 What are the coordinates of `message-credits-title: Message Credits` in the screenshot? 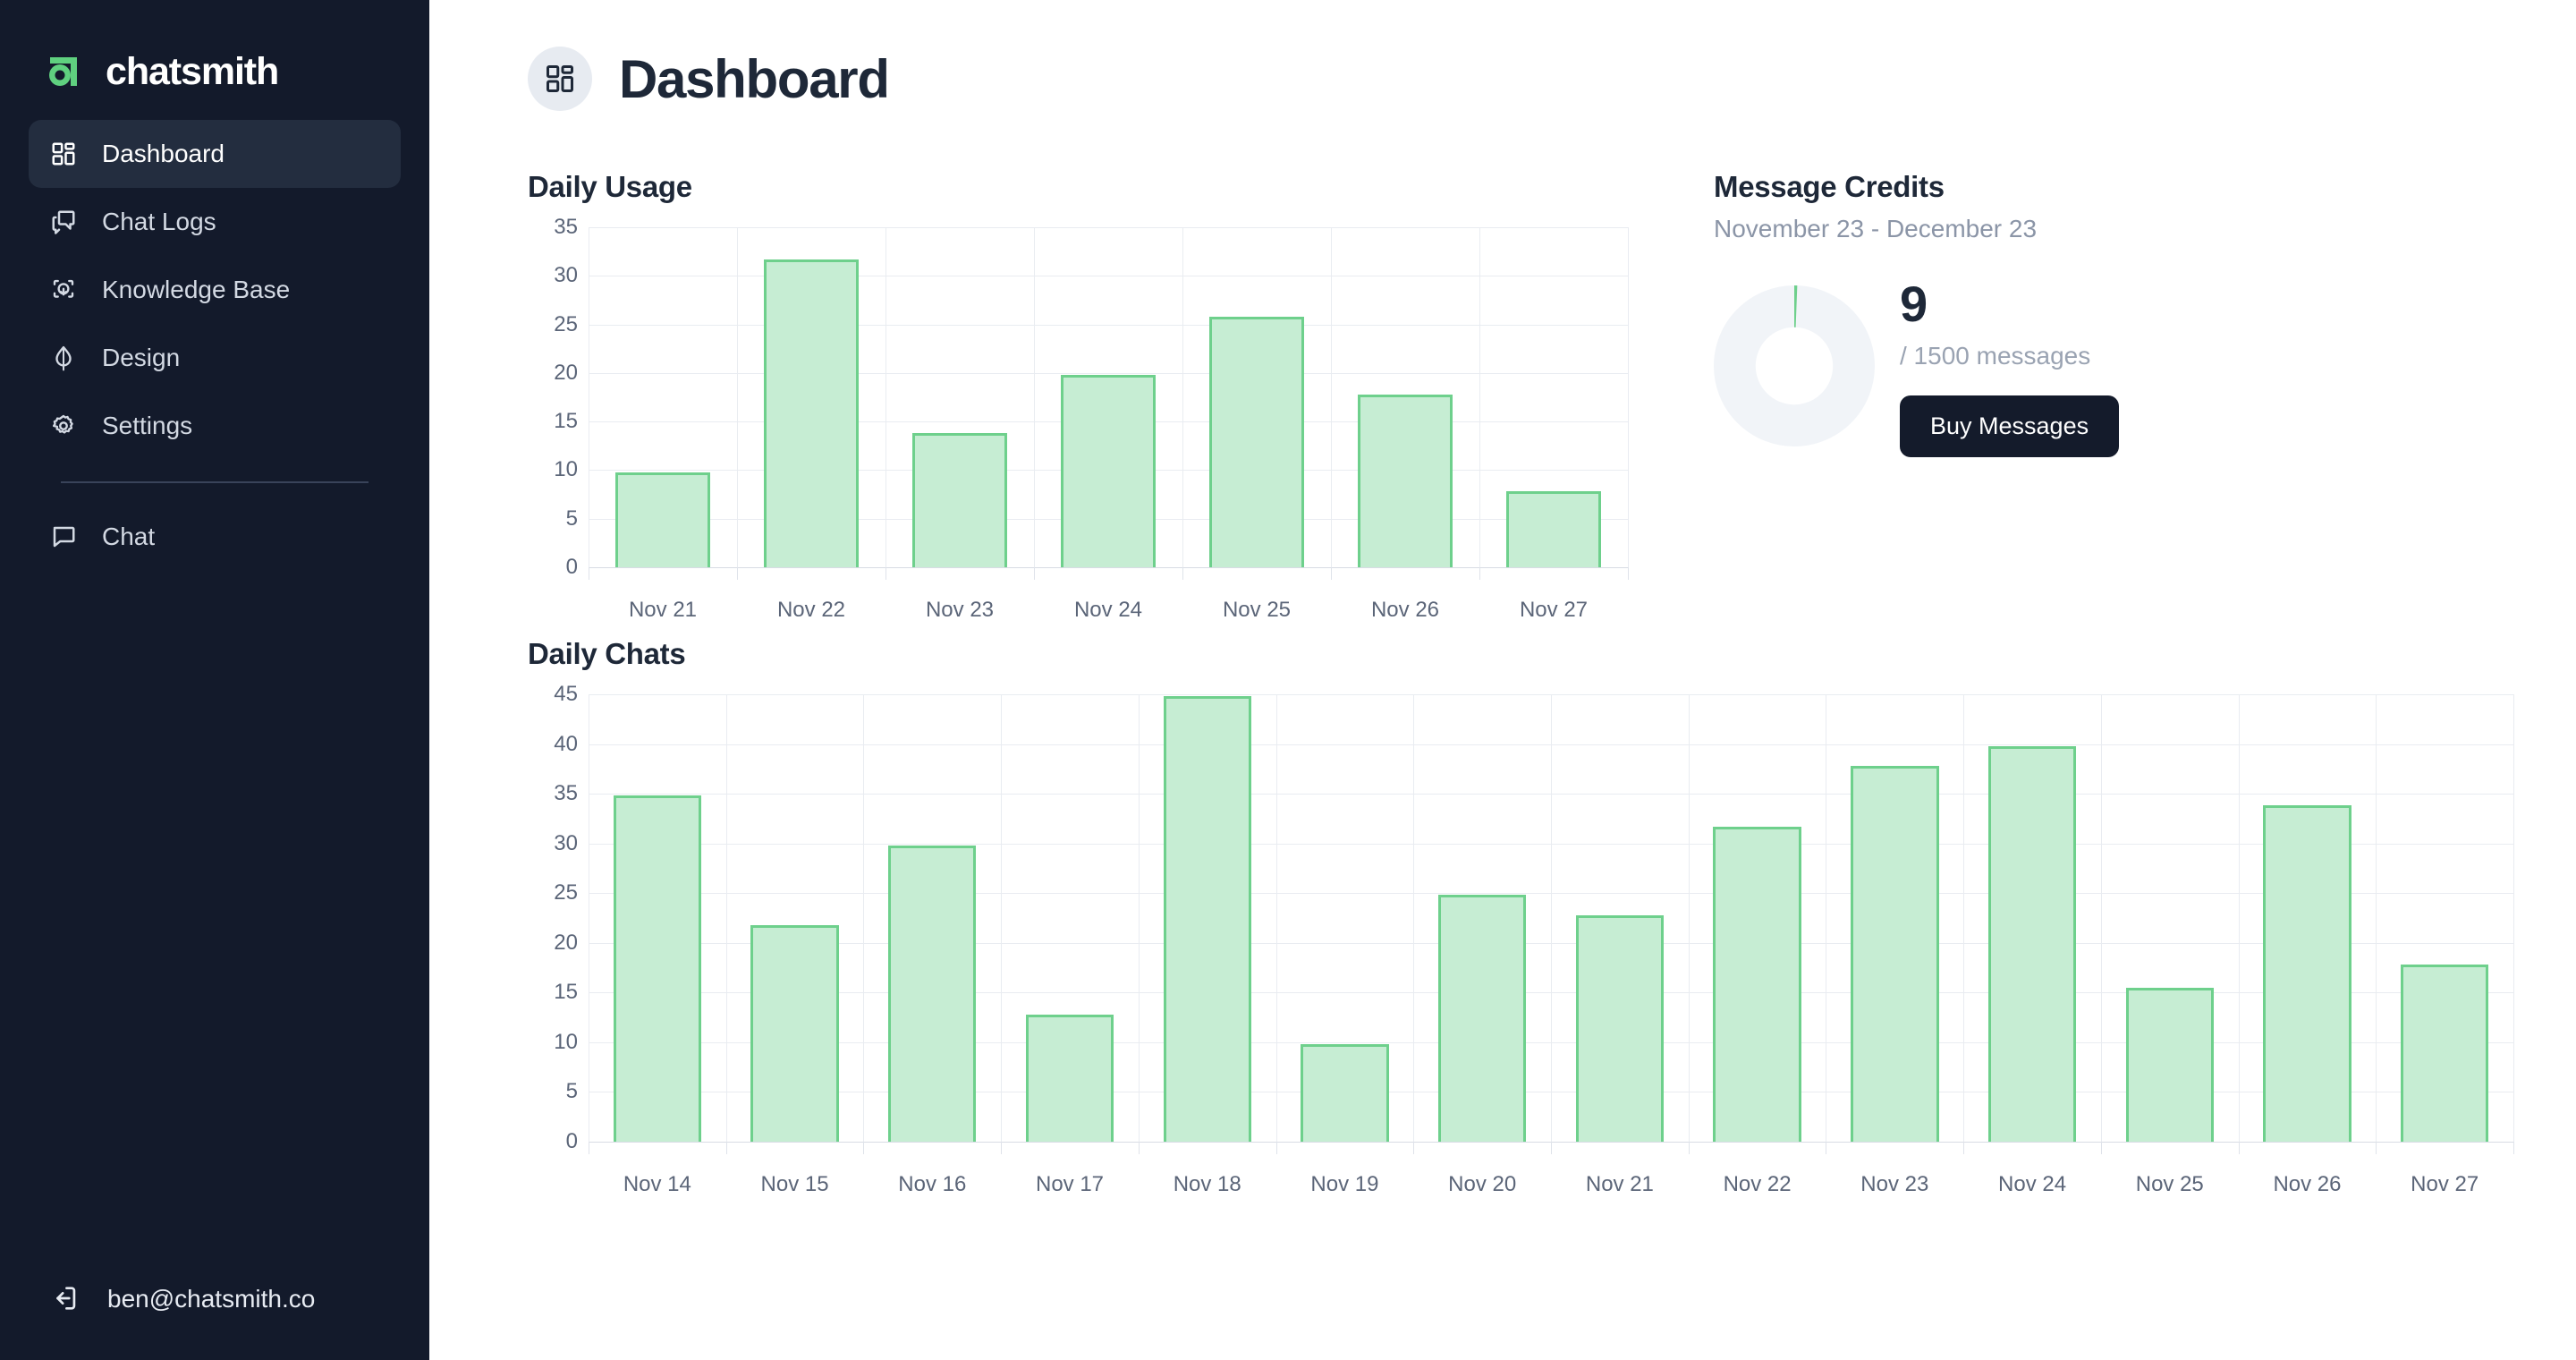 It's located at (1829, 186).